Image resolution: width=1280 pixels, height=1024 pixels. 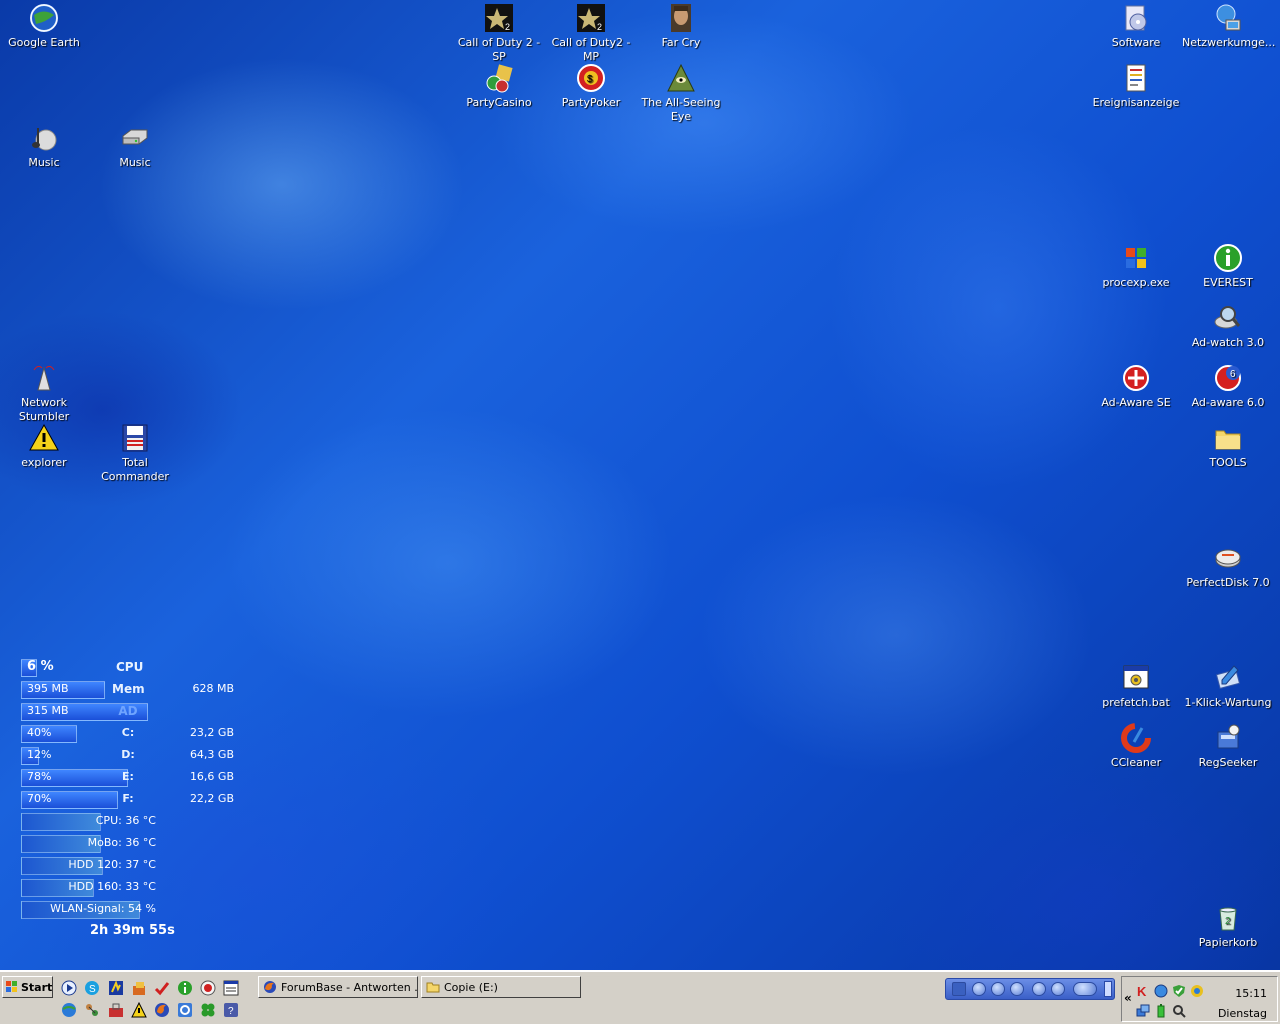 What do you see at coordinates (1161, 990) in the screenshot?
I see `network-globe-icon` at bounding box center [1161, 990].